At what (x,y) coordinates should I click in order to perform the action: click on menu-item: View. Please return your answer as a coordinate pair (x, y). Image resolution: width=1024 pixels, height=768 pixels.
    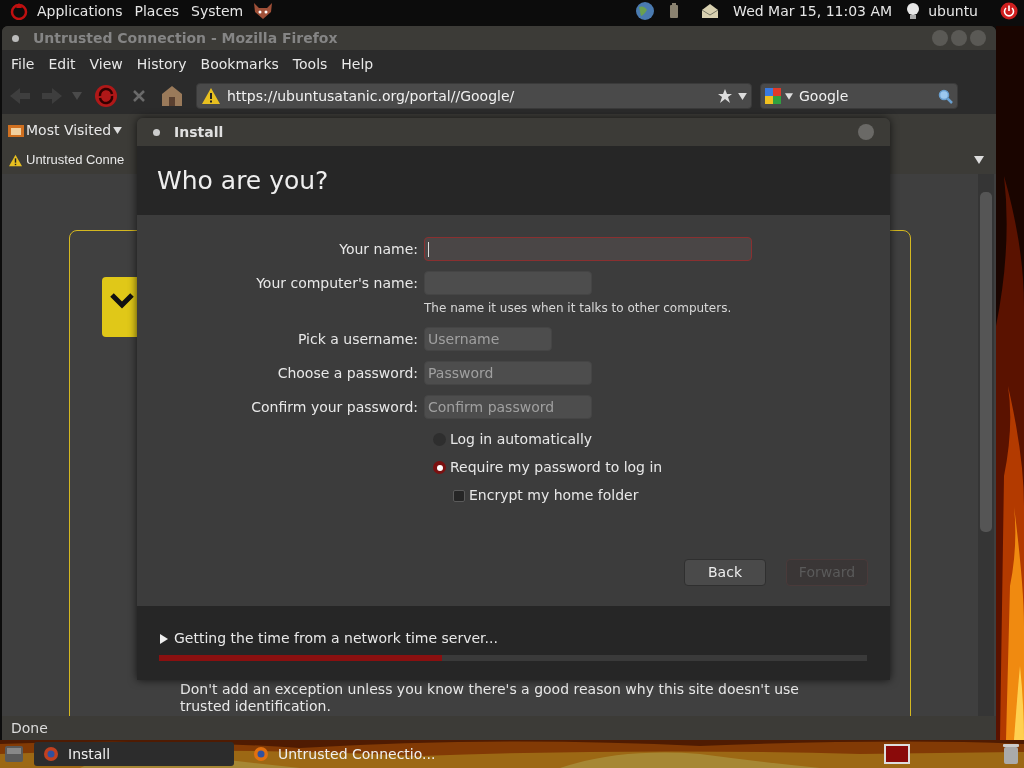
    Looking at the image, I should click on (106, 64).